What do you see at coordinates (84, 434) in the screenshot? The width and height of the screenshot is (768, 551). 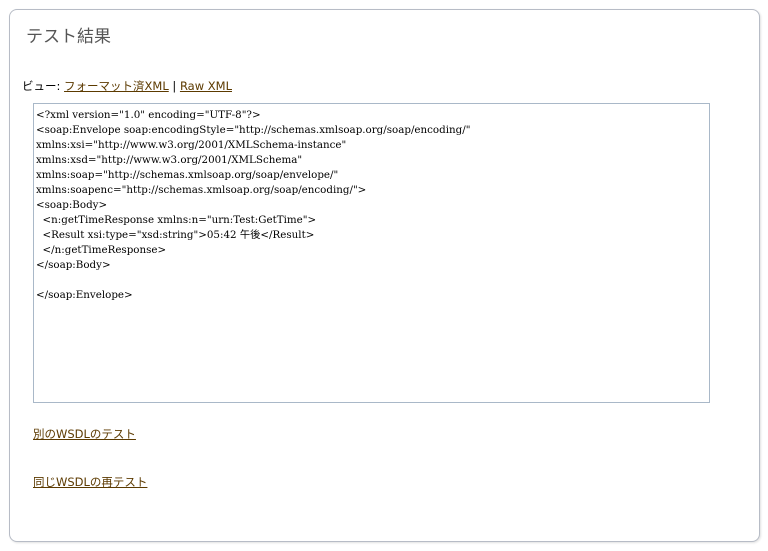 I see `test-other-wsdl-link: 別のWSDLのテスト` at bounding box center [84, 434].